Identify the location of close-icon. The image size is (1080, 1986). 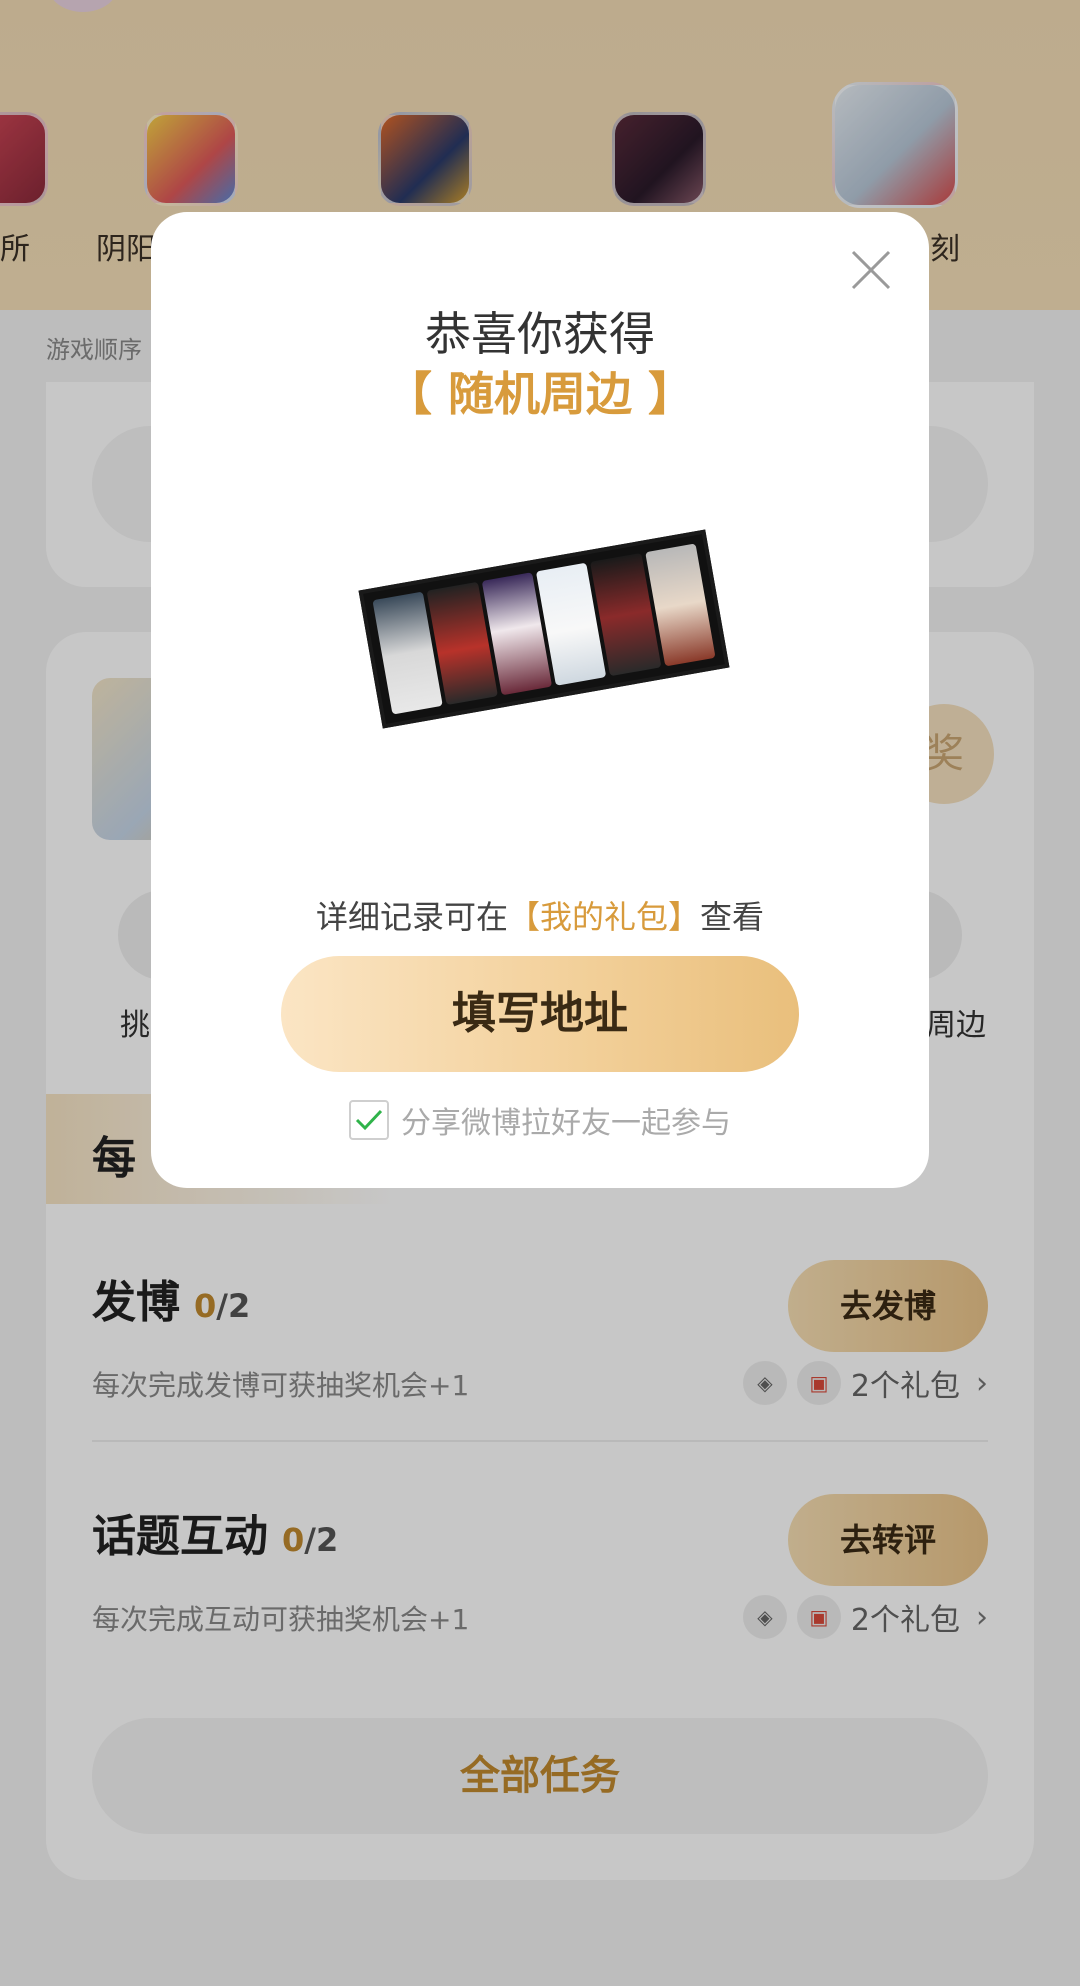
(871, 270).